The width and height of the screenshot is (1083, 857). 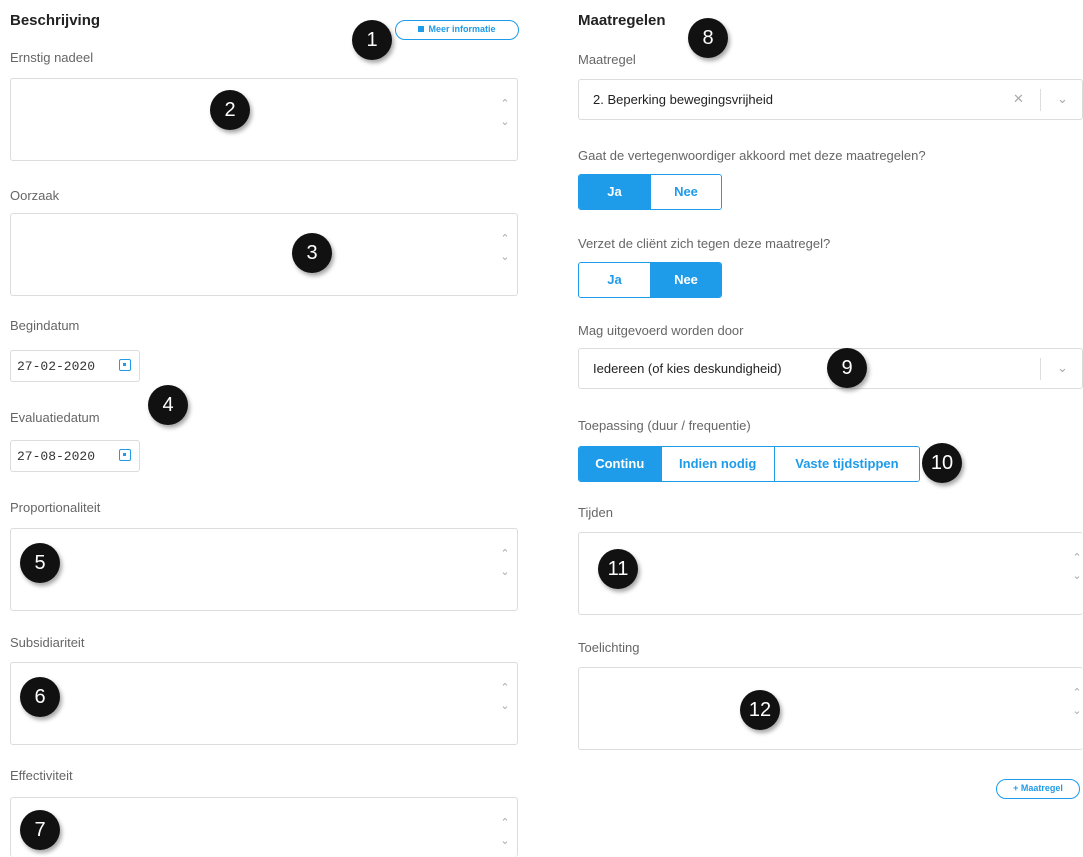 What do you see at coordinates (687, 368) in the screenshot?
I see `uitgevoerd-value: Iedereen (of kies deskundigheid)` at bounding box center [687, 368].